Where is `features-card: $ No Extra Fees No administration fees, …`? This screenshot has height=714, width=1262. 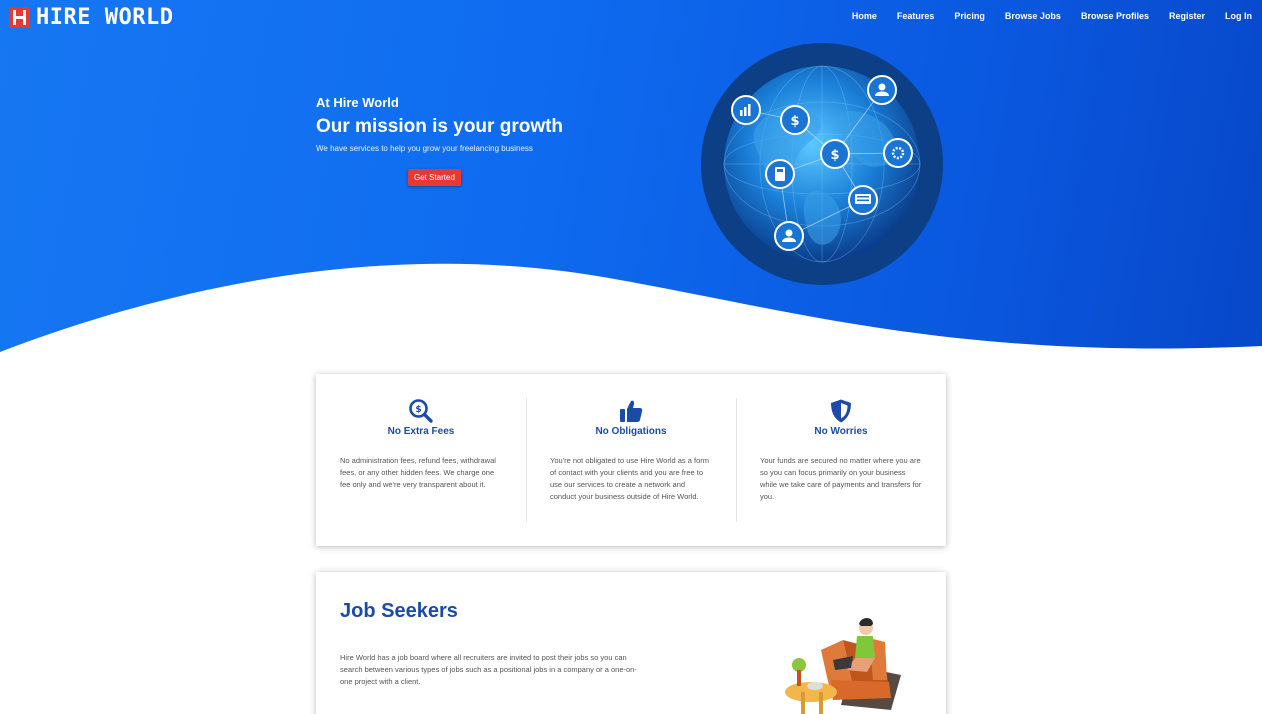
features-card: $ No Extra Fees No administration fees, … is located at coordinates (631, 460).